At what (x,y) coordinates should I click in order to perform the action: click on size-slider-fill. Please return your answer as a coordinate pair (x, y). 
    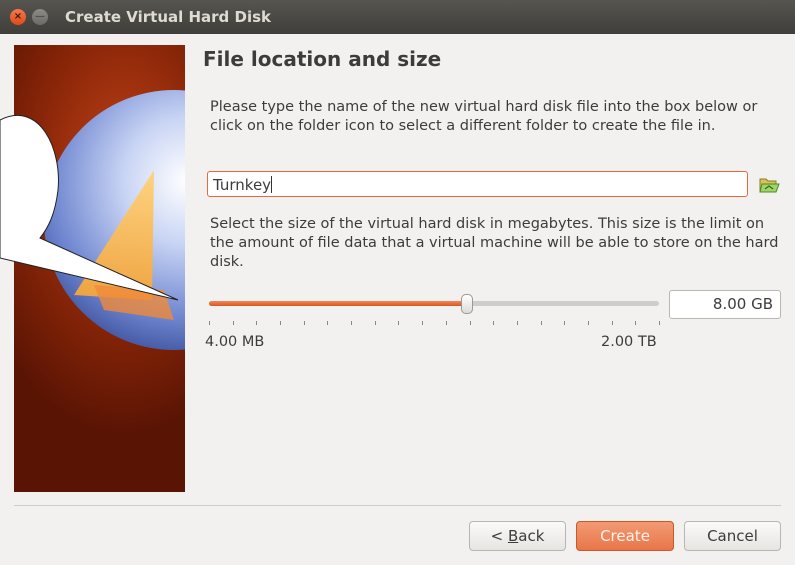
    Looking at the image, I should click on (338, 303).